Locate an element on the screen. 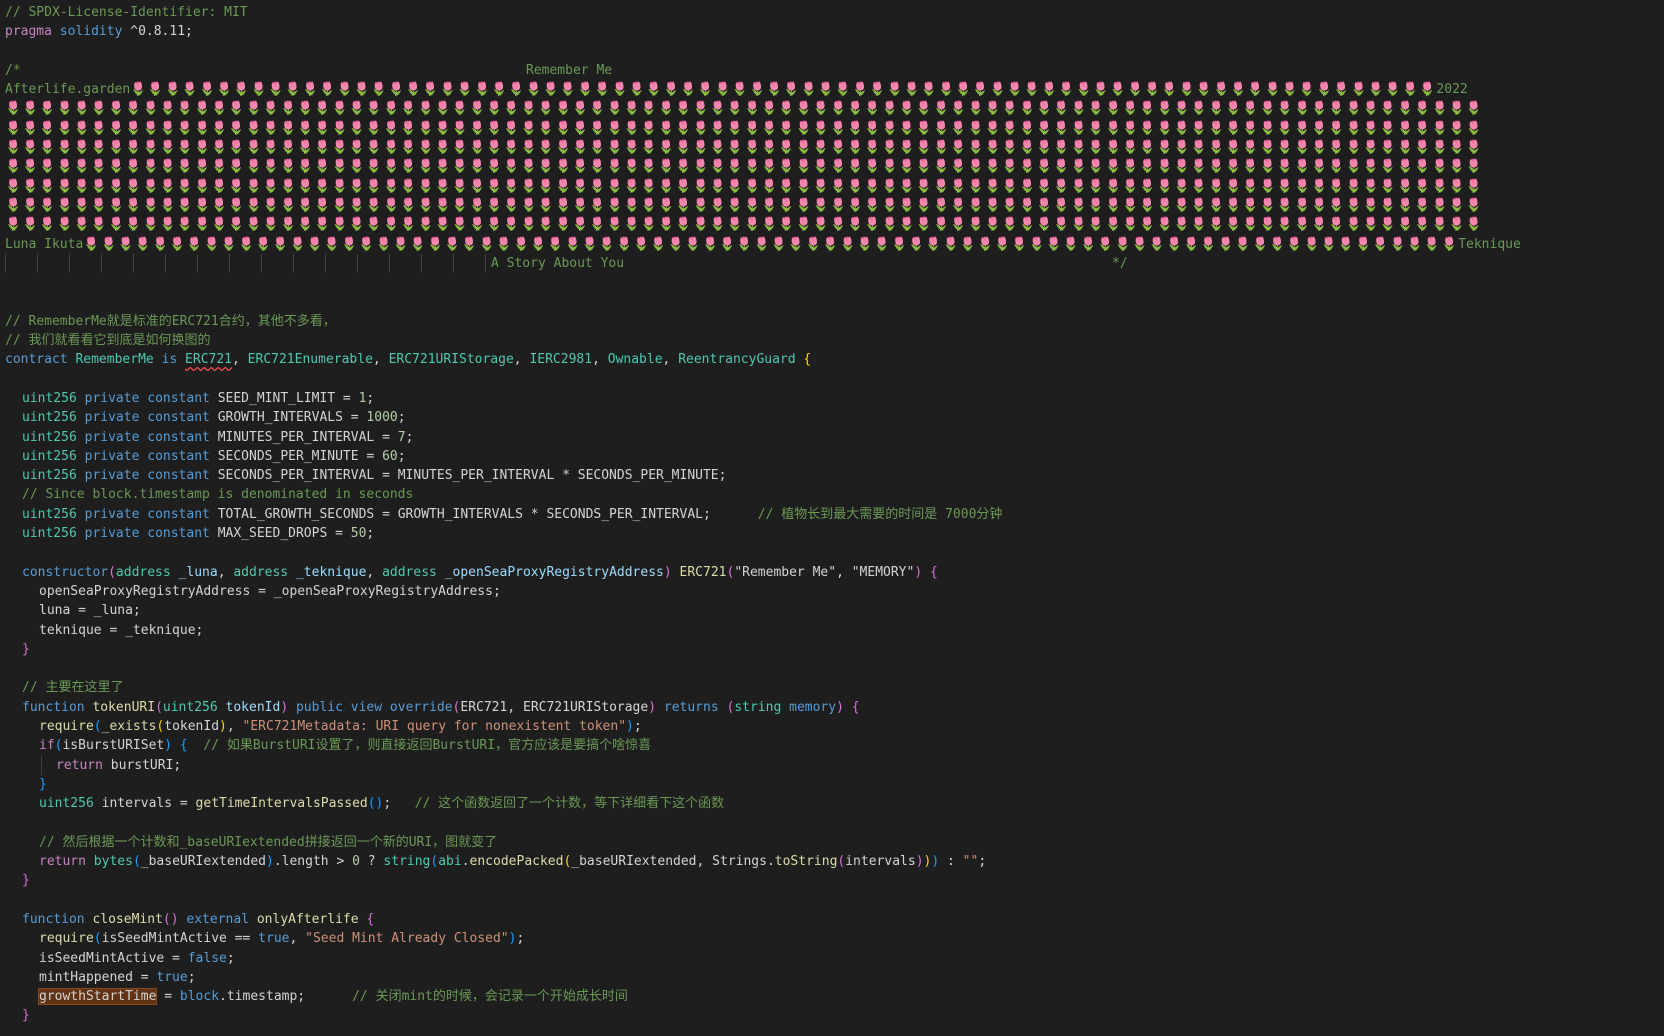 The image size is (1664, 1036). code-line: teknique = _teknique; is located at coordinates (121, 630).